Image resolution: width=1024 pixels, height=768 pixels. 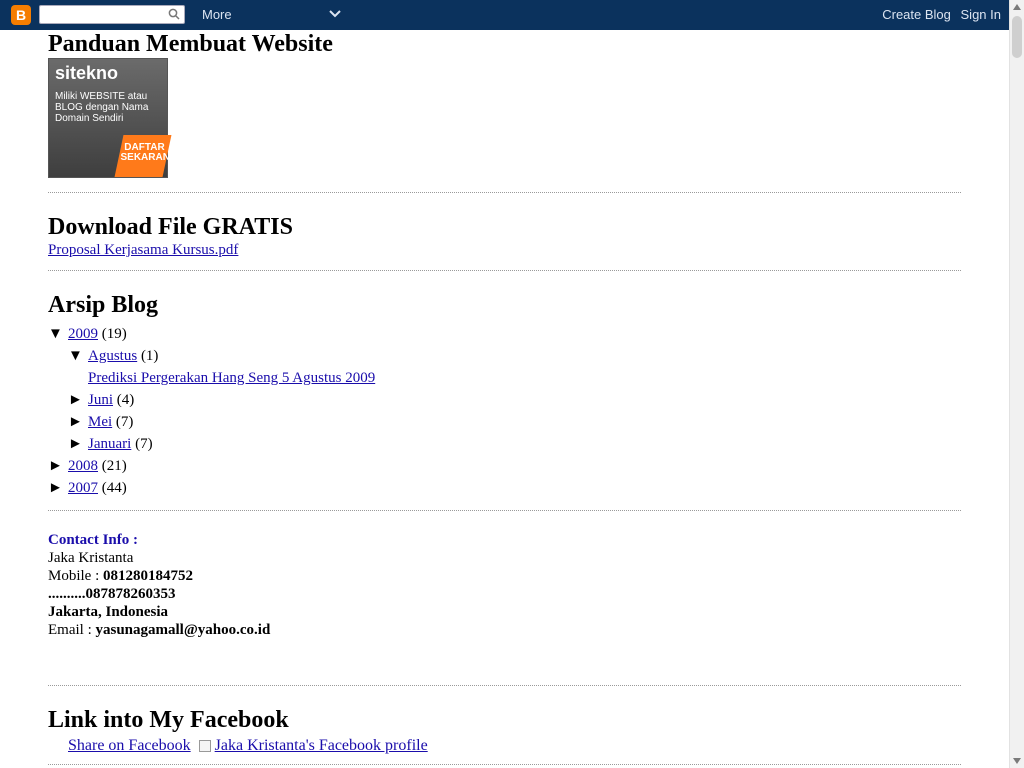 I want to click on scroll-thumb, so click(x=1017, y=37).